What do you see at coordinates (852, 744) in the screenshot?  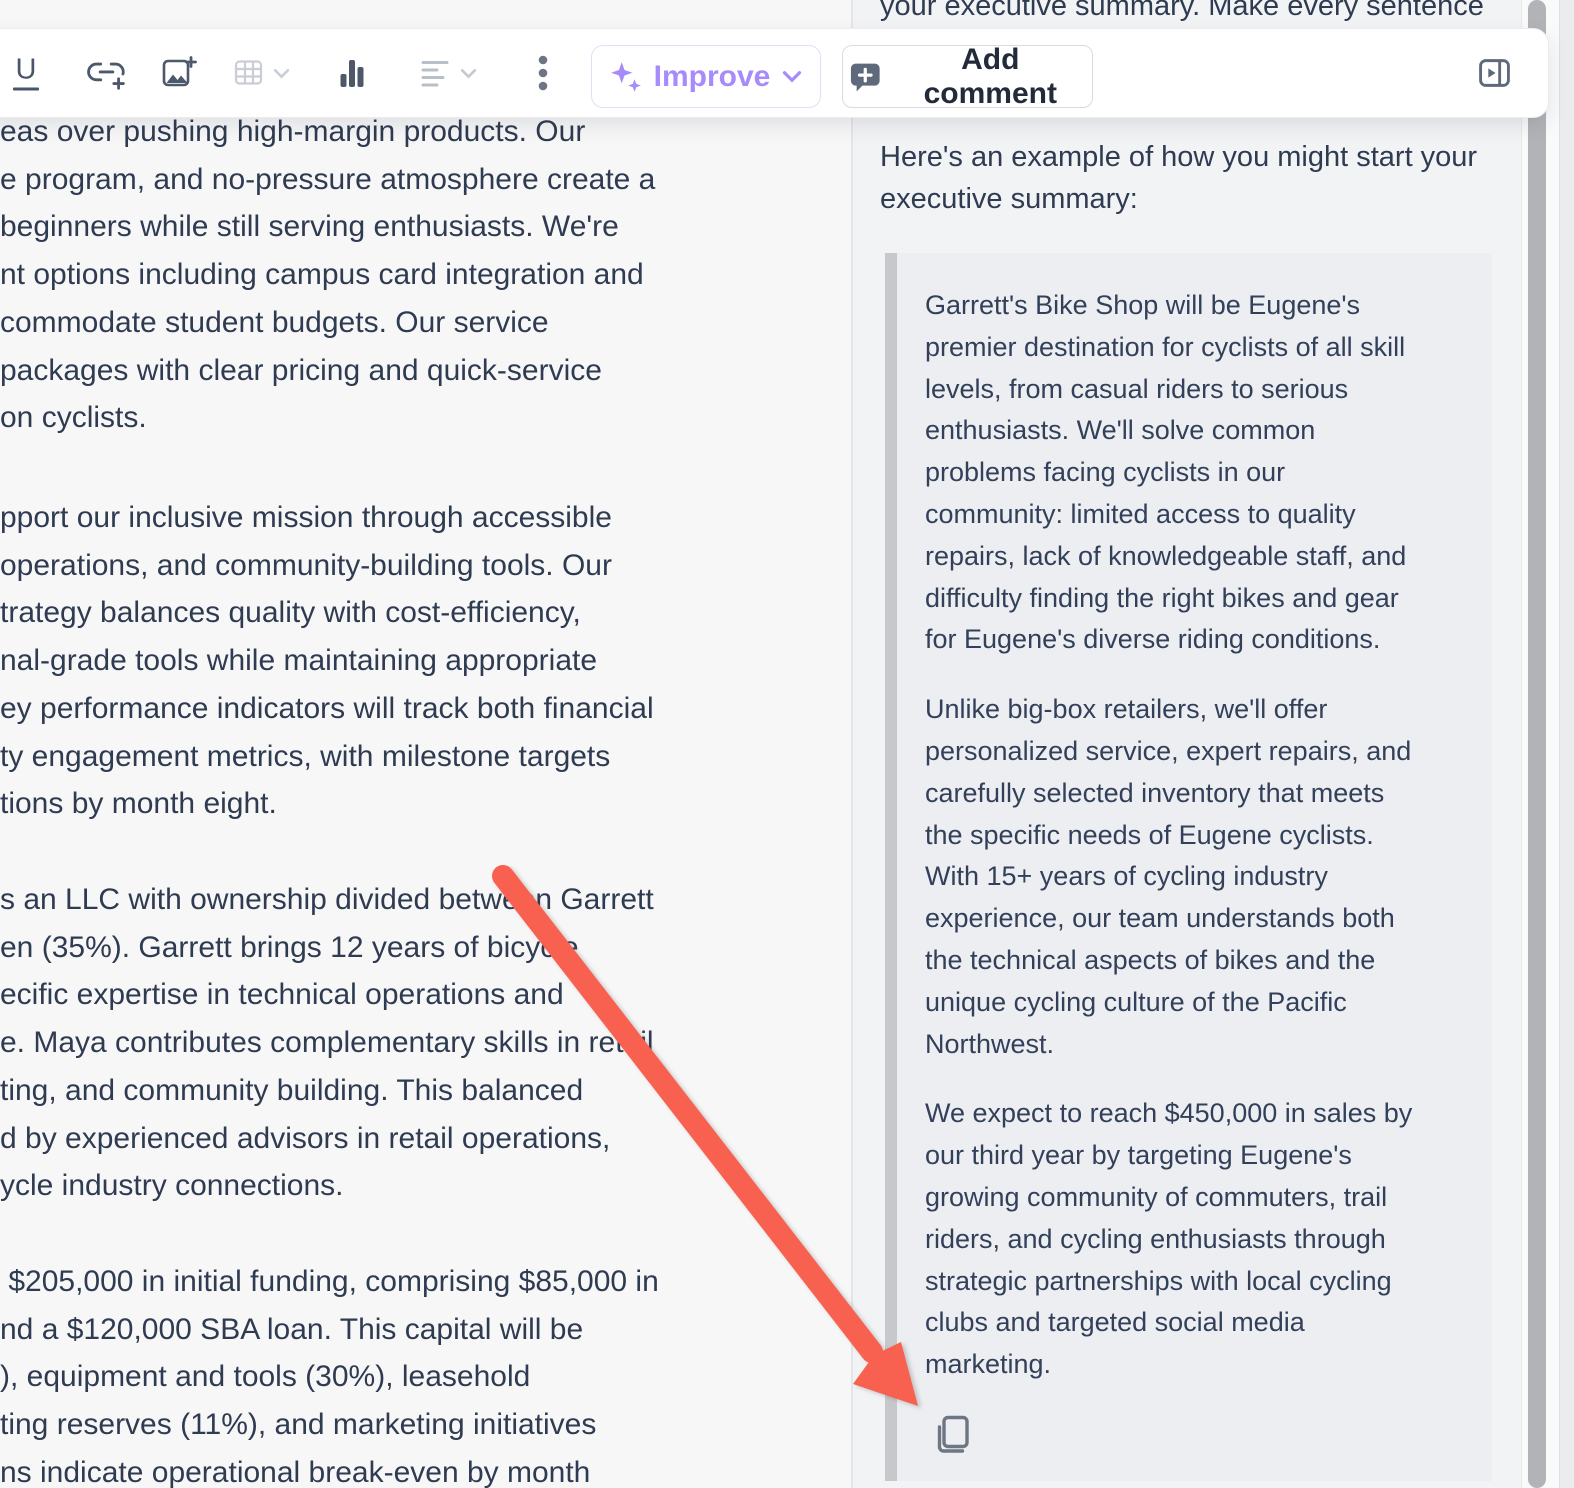 I see `panel-divider` at bounding box center [852, 744].